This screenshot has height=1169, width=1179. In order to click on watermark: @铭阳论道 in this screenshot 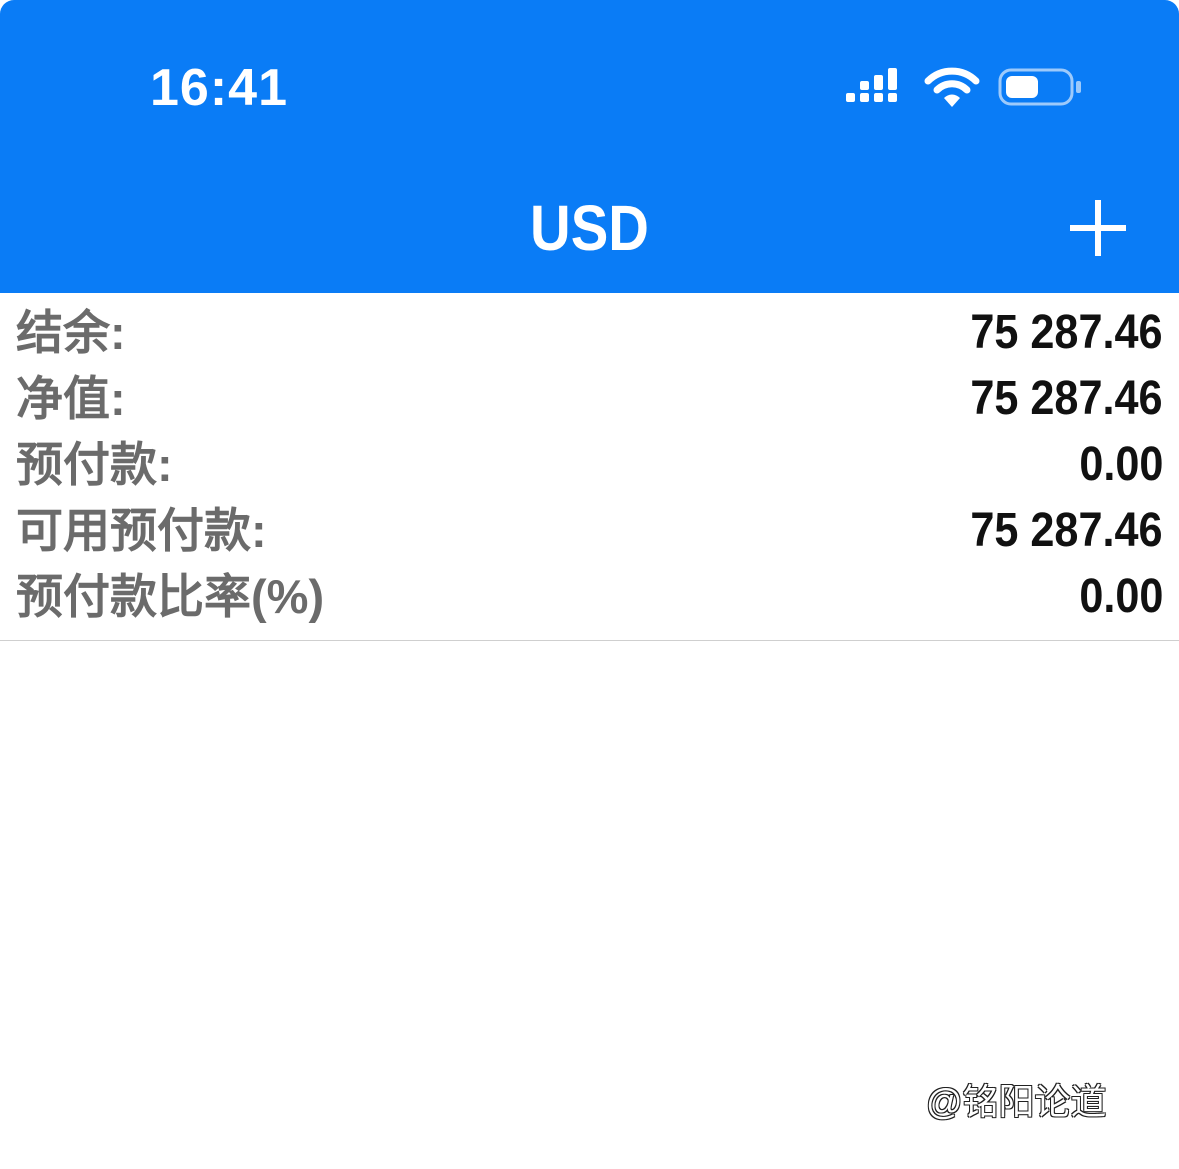, I will do `click(1016, 1101)`.